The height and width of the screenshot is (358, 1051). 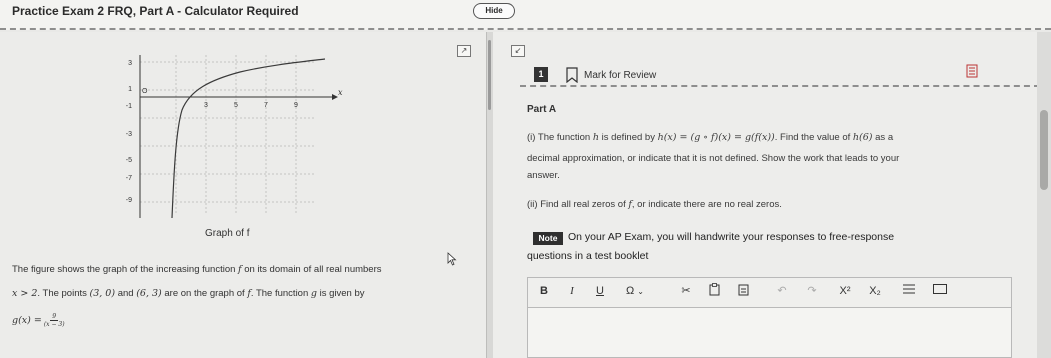 What do you see at coordinates (884, 137) in the screenshot?
I see `question-text: as a` at bounding box center [884, 137].